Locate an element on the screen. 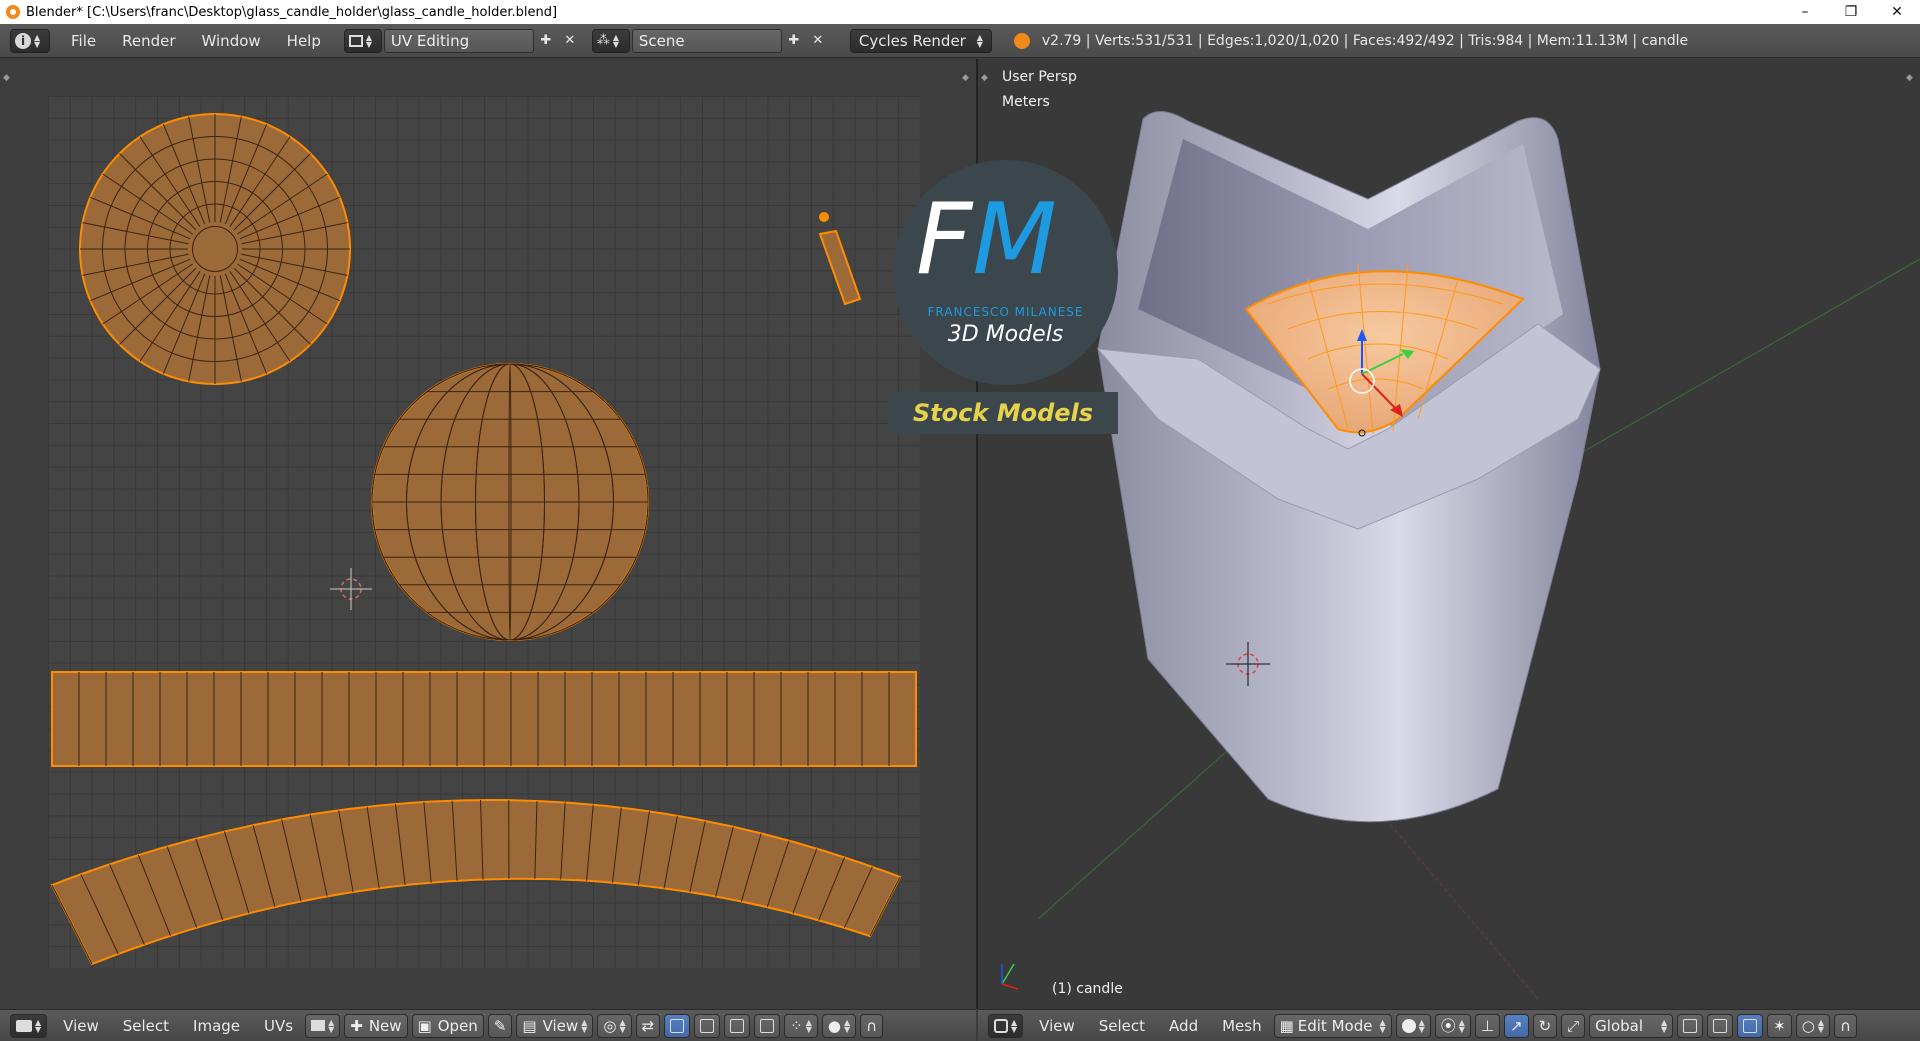  remove-layout-icon: ✕ is located at coordinates (570, 41).